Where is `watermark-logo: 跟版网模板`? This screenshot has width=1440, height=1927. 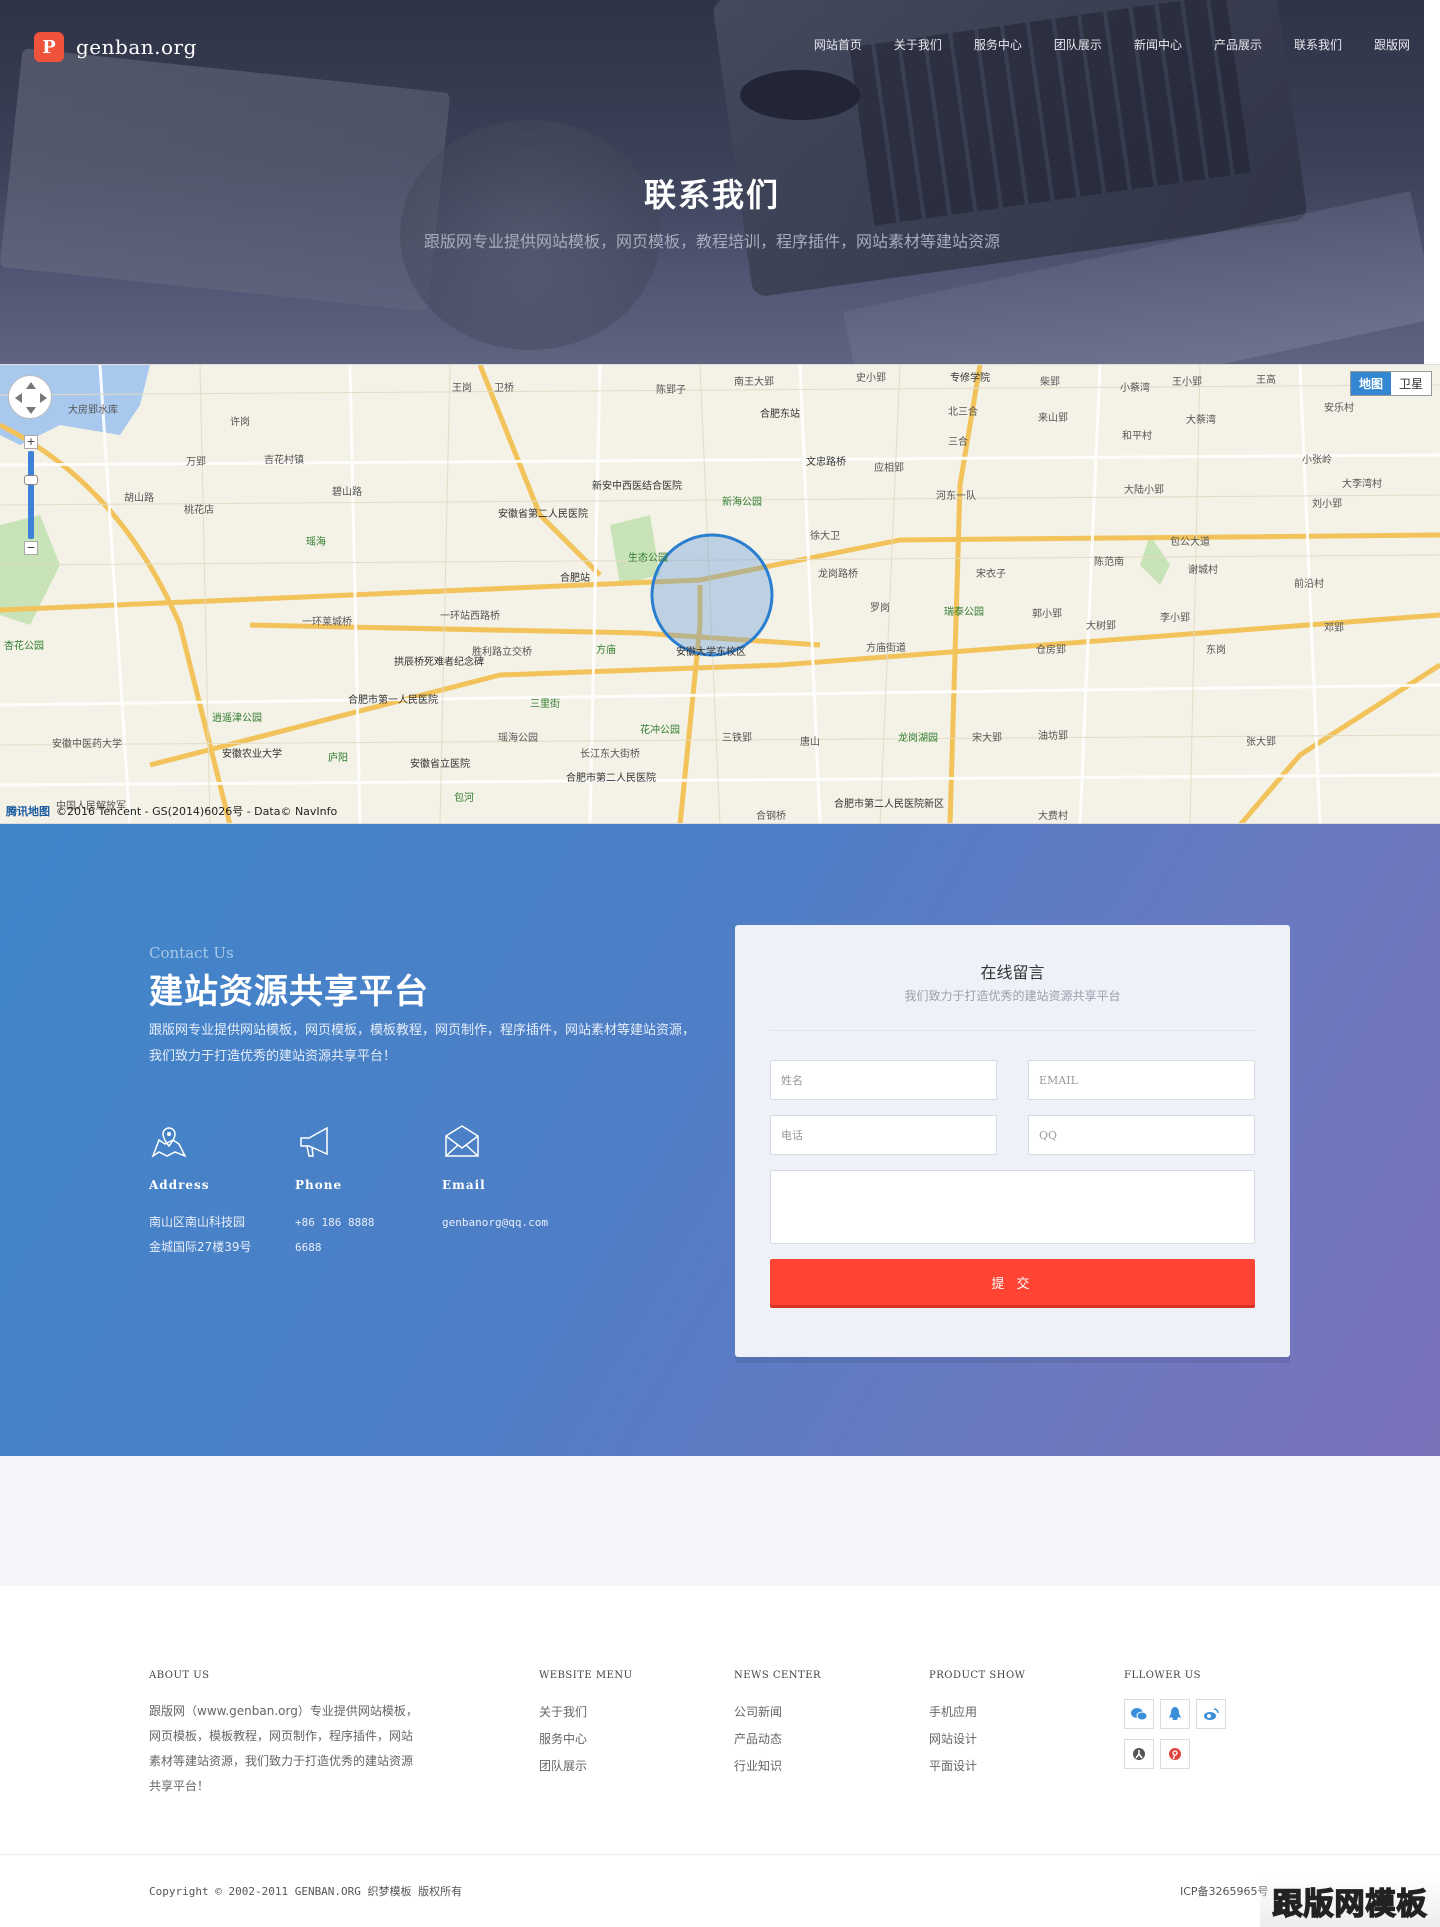
watermark-logo: 跟版网模板 is located at coordinates (1350, 1901).